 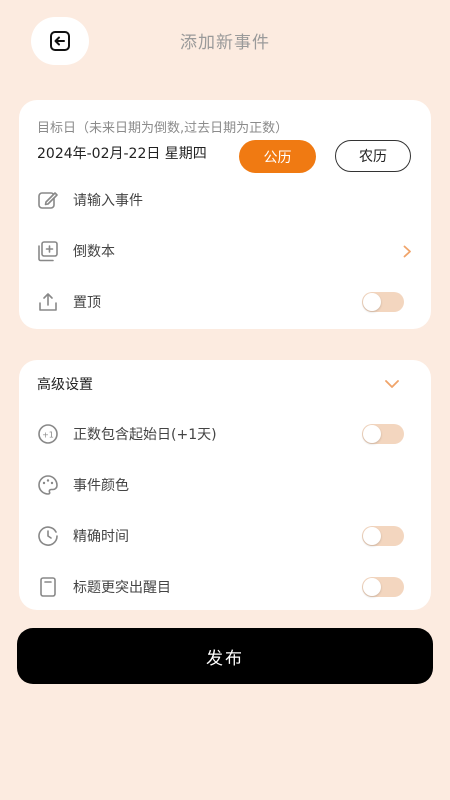 What do you see at coordinates (225, 536) in the screenshot?
I see `precise-time-row: 精确时间` at bounding box center [225, 536].